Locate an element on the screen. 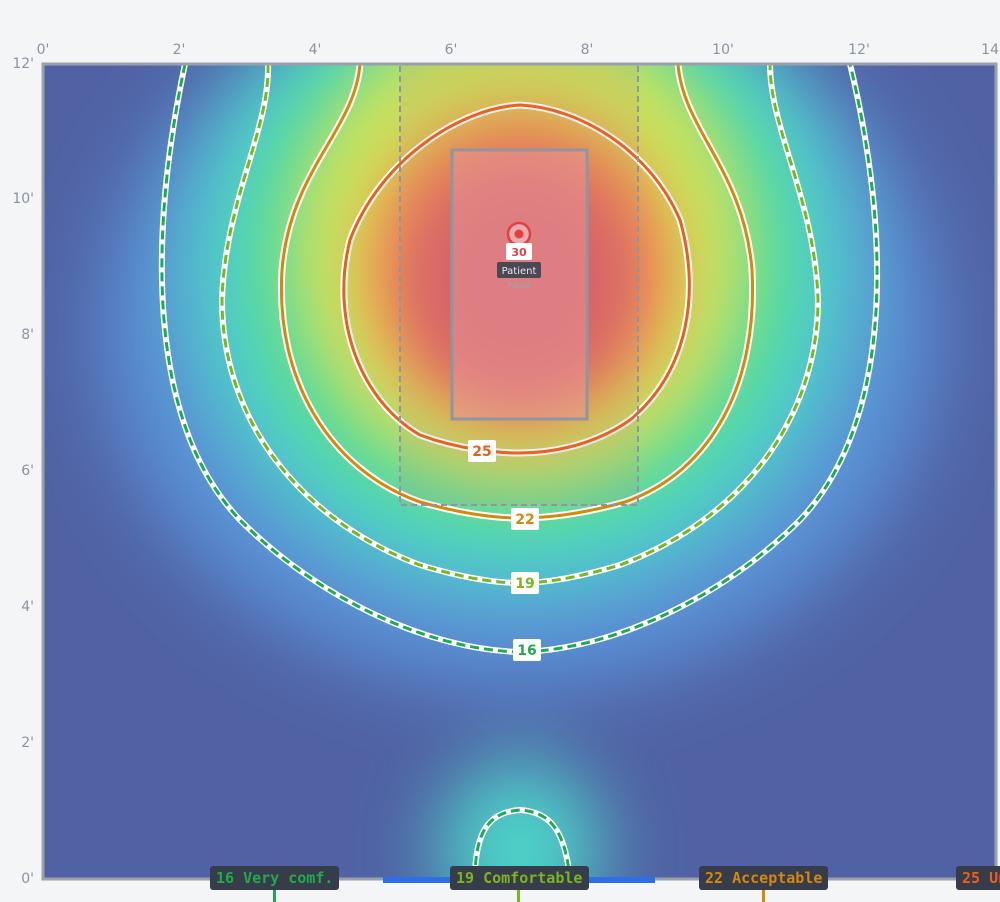 The width and height of the screenshot is (1000, 902). contour-label-25: 25 is located at coordinates (482, 451).